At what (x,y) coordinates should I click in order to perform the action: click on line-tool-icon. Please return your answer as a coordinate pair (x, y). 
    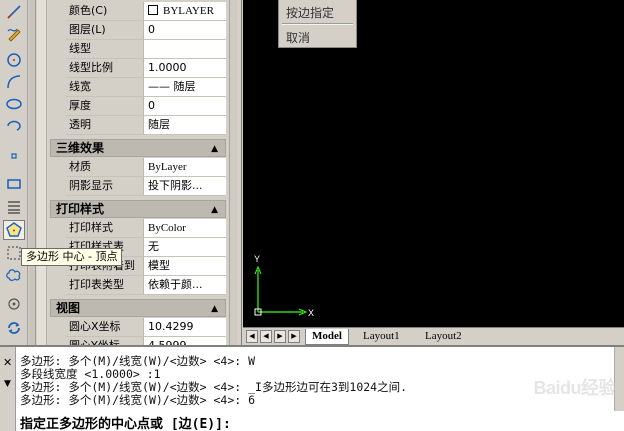
    Looking at the image, I should click on (14, 12).